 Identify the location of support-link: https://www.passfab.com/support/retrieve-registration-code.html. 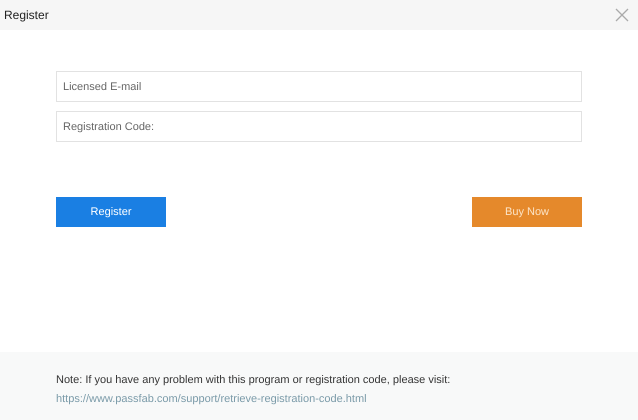
(319, 398).